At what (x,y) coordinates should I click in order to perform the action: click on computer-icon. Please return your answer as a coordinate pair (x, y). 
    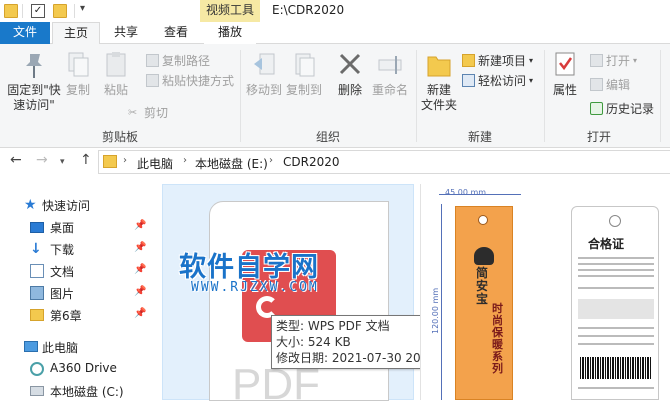
    Looking at the image, I should click on (31, 346).